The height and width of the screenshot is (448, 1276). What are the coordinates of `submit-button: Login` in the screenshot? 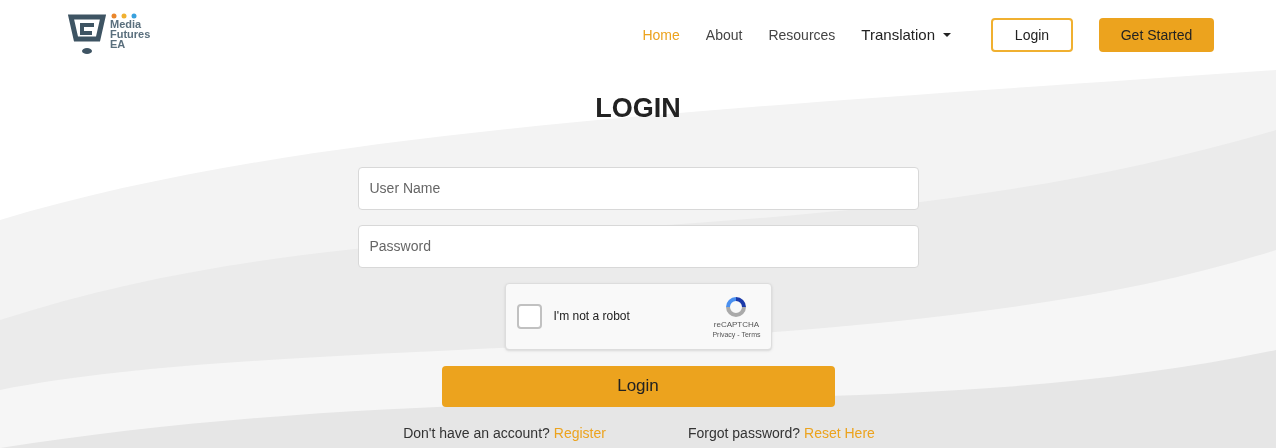 It's located at (638, 386).